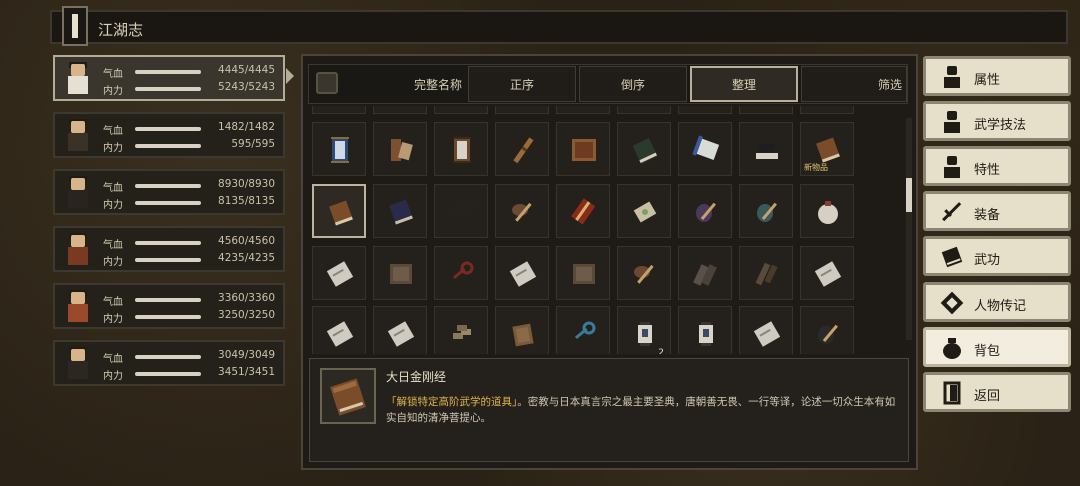 The image size is (1080, 486). I want to click on character-card: 气血 4445/4445 内力 5243/5243, so click(169, 78).